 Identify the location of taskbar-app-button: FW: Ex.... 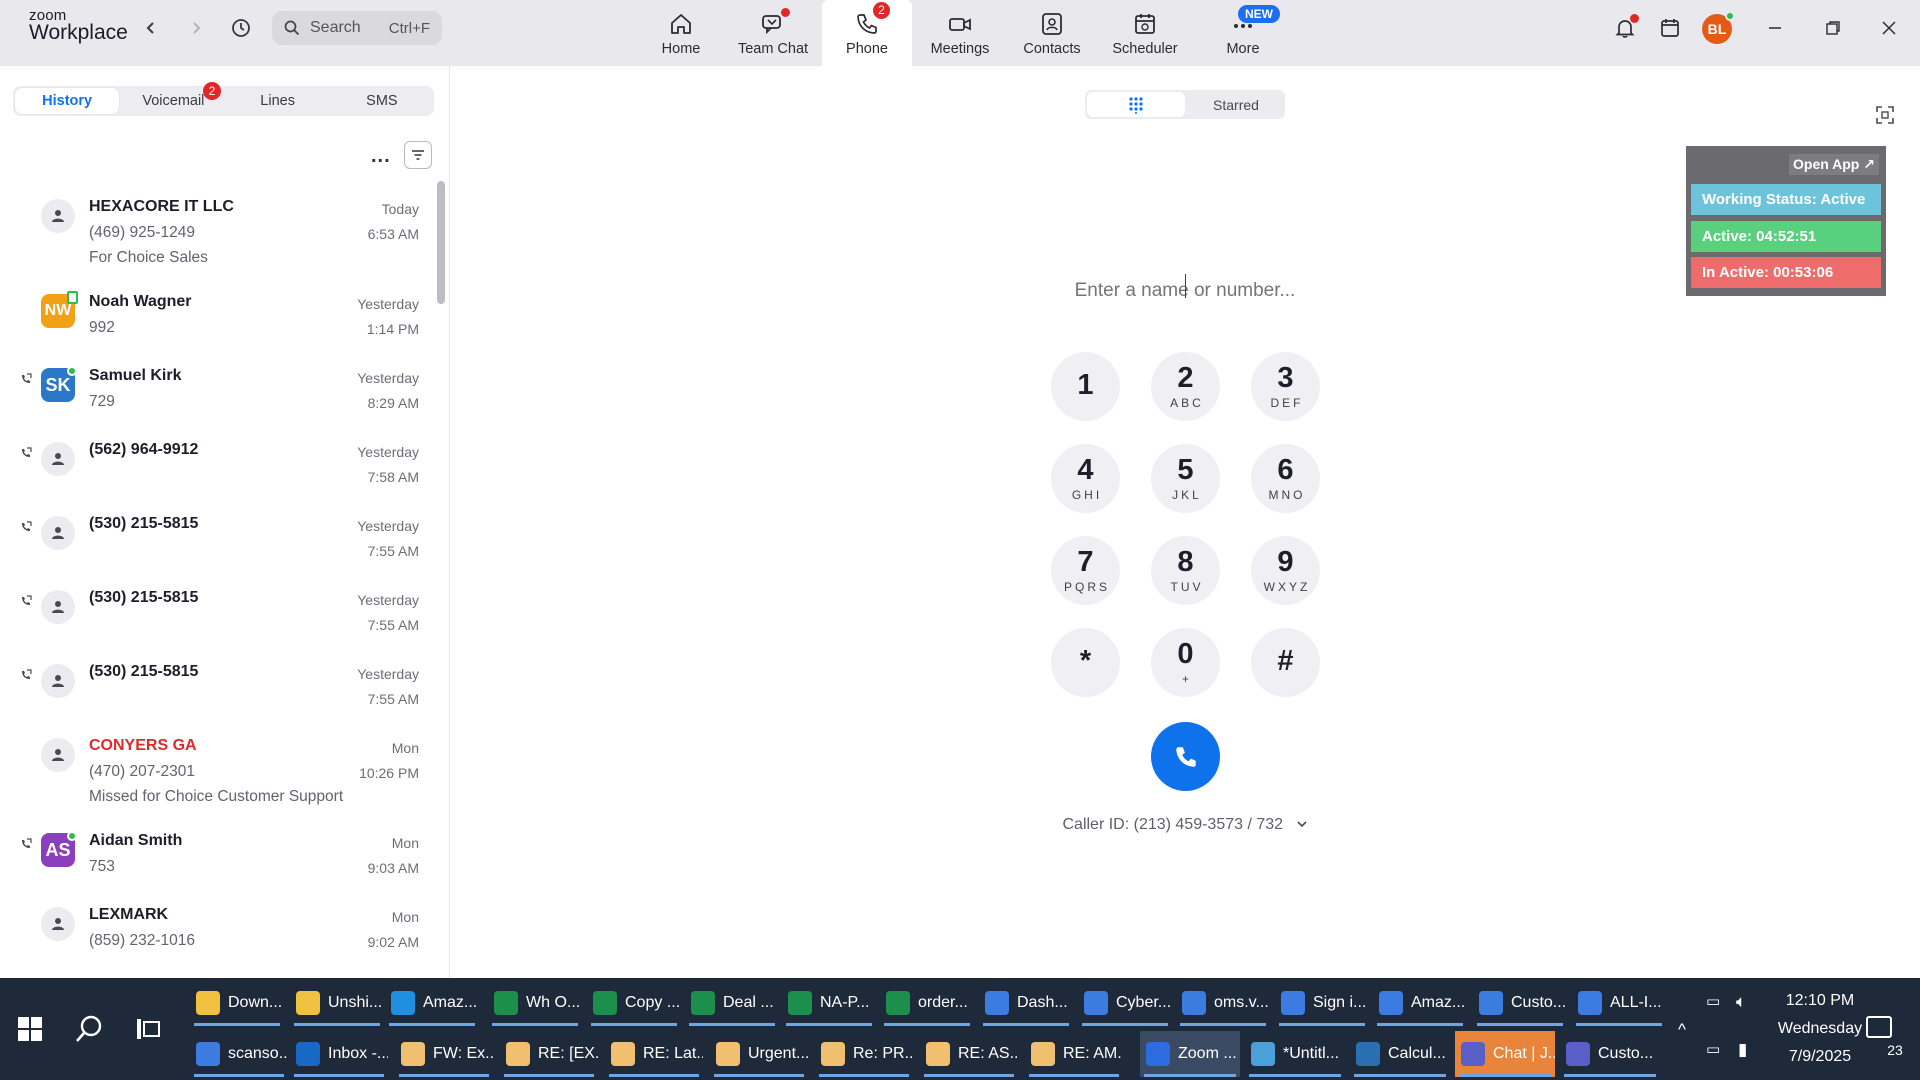
(444, 1054).